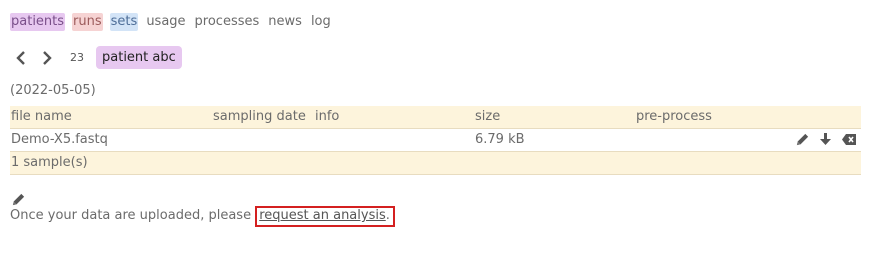 This screenshot has width=871, height=253. Describe the element at coordinates (21, 58) in the screenshot. I see `chevron-left-icon` at that location.